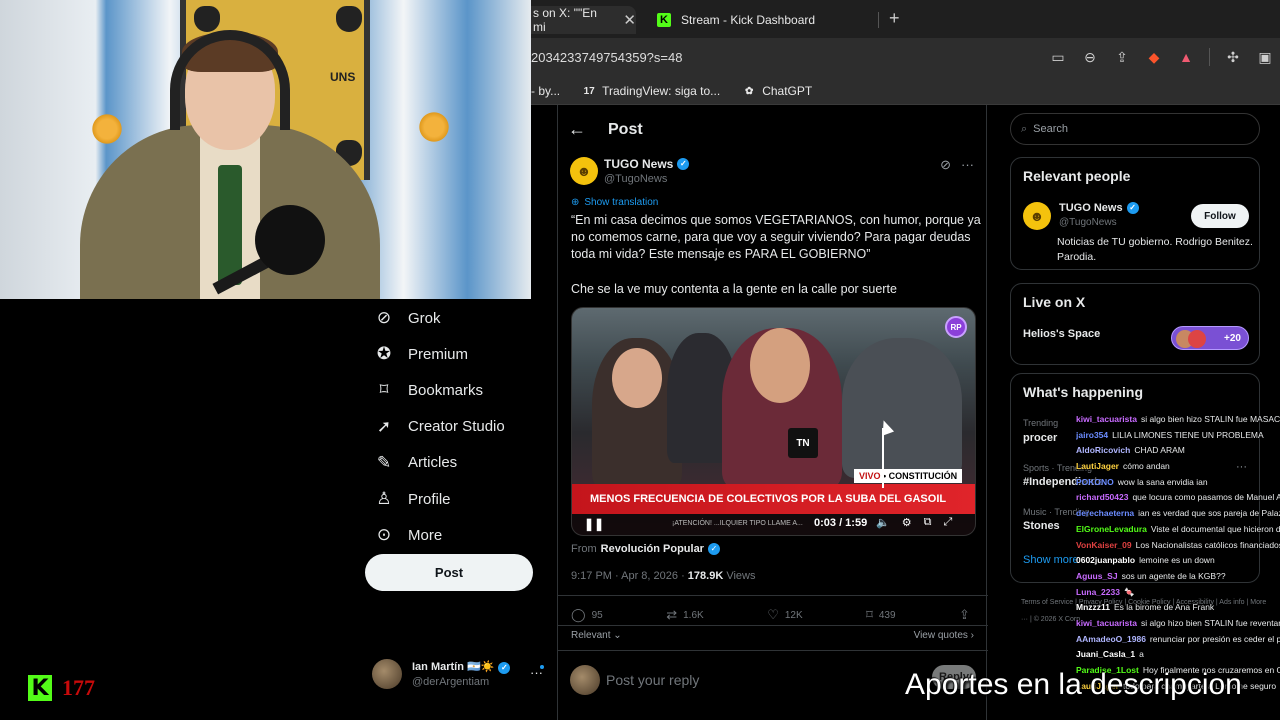  What do you see at coordinates (1122, 57) in the screenshot?
I see `share-icon: ⇪` at bounding box center [1122, 57].